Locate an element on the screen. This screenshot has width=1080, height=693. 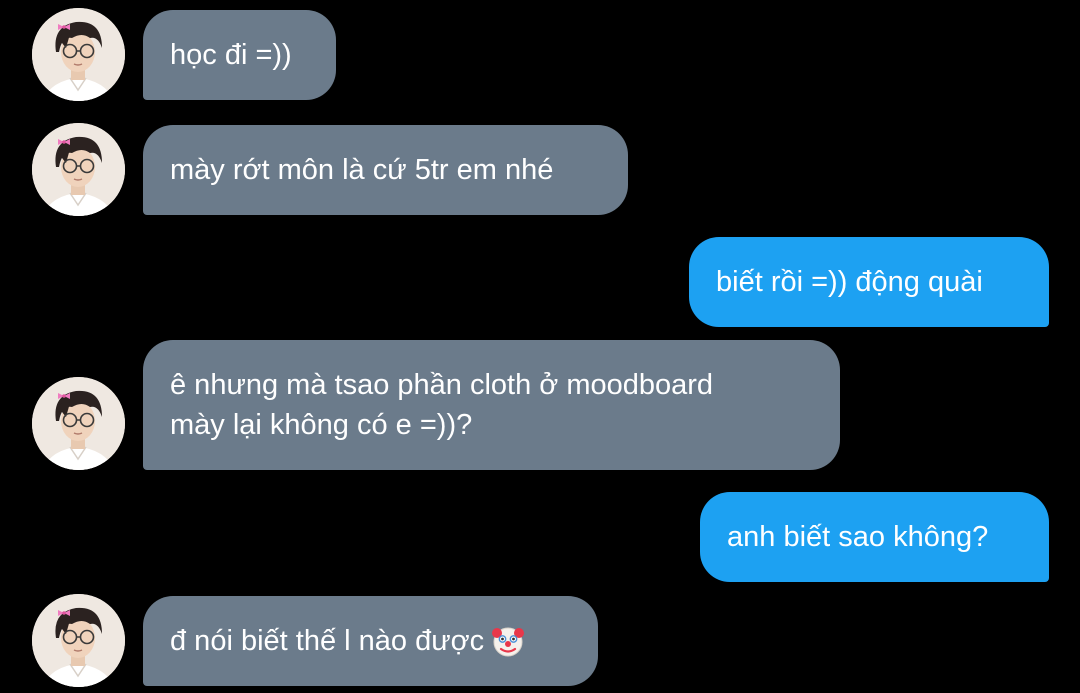
sent-message-bubble: biết rồi =)) động quài is located at coordinates (869, 282).